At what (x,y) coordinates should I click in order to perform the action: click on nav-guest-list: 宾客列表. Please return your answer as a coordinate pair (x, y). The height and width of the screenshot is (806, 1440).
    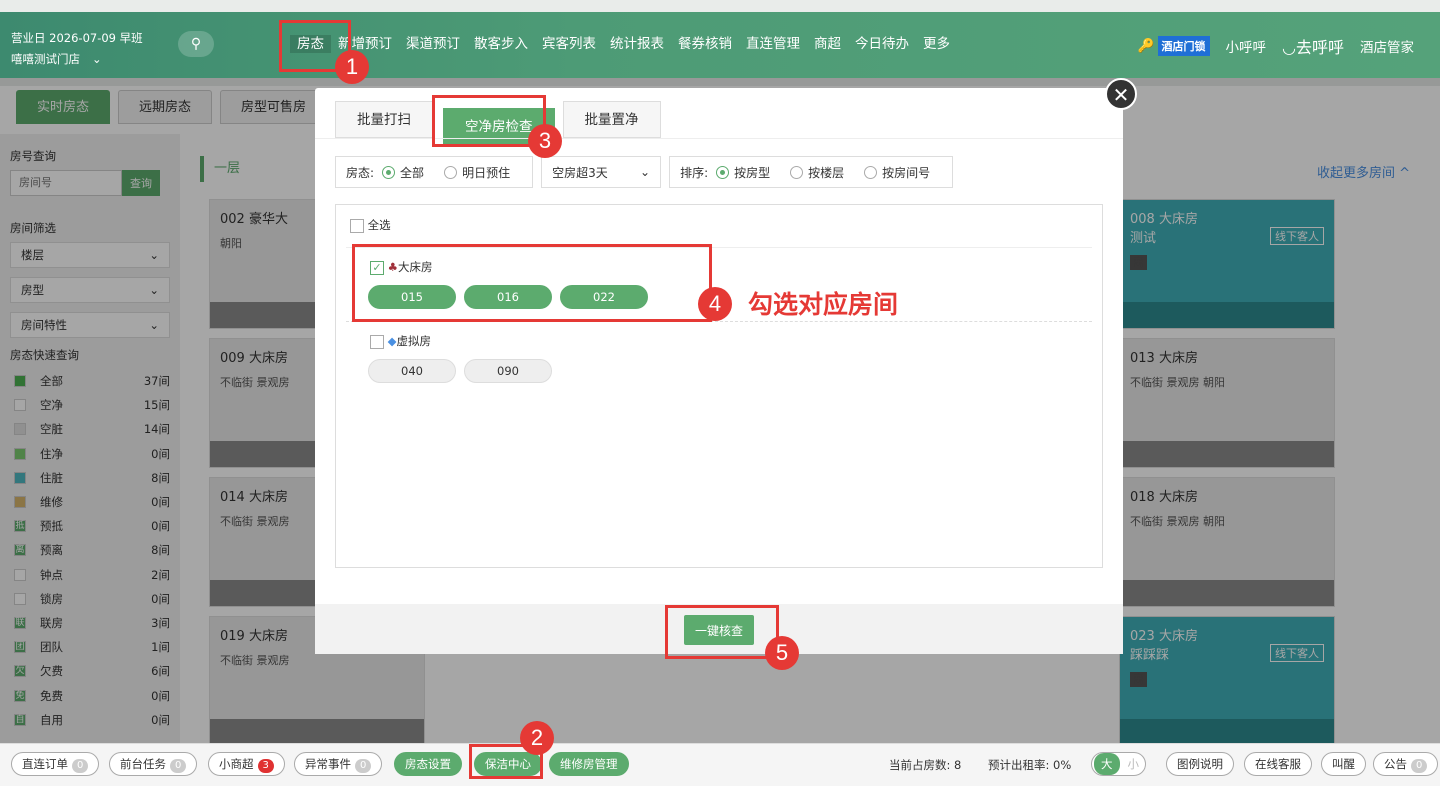
    Looking at the image, I should click on (569, 44).